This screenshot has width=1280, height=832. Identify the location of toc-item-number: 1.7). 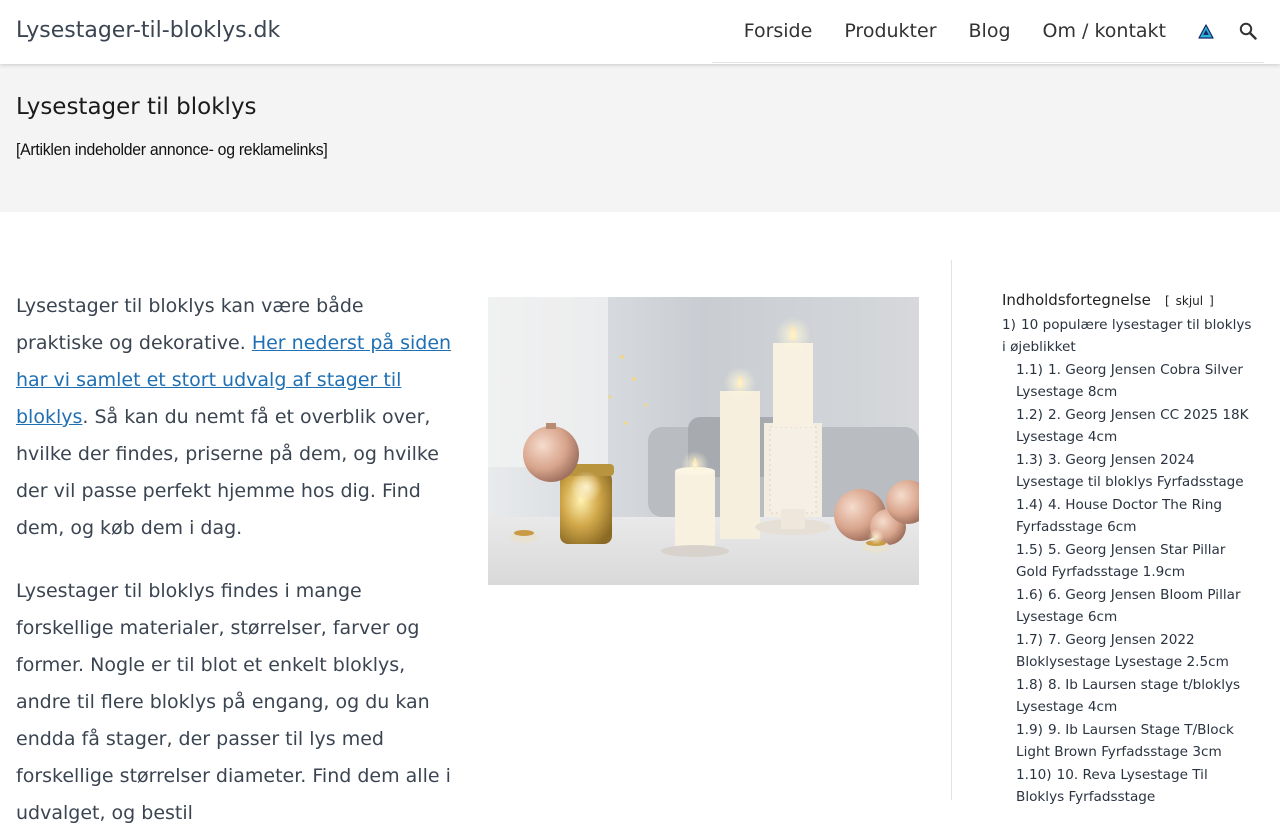
(1029, 640).